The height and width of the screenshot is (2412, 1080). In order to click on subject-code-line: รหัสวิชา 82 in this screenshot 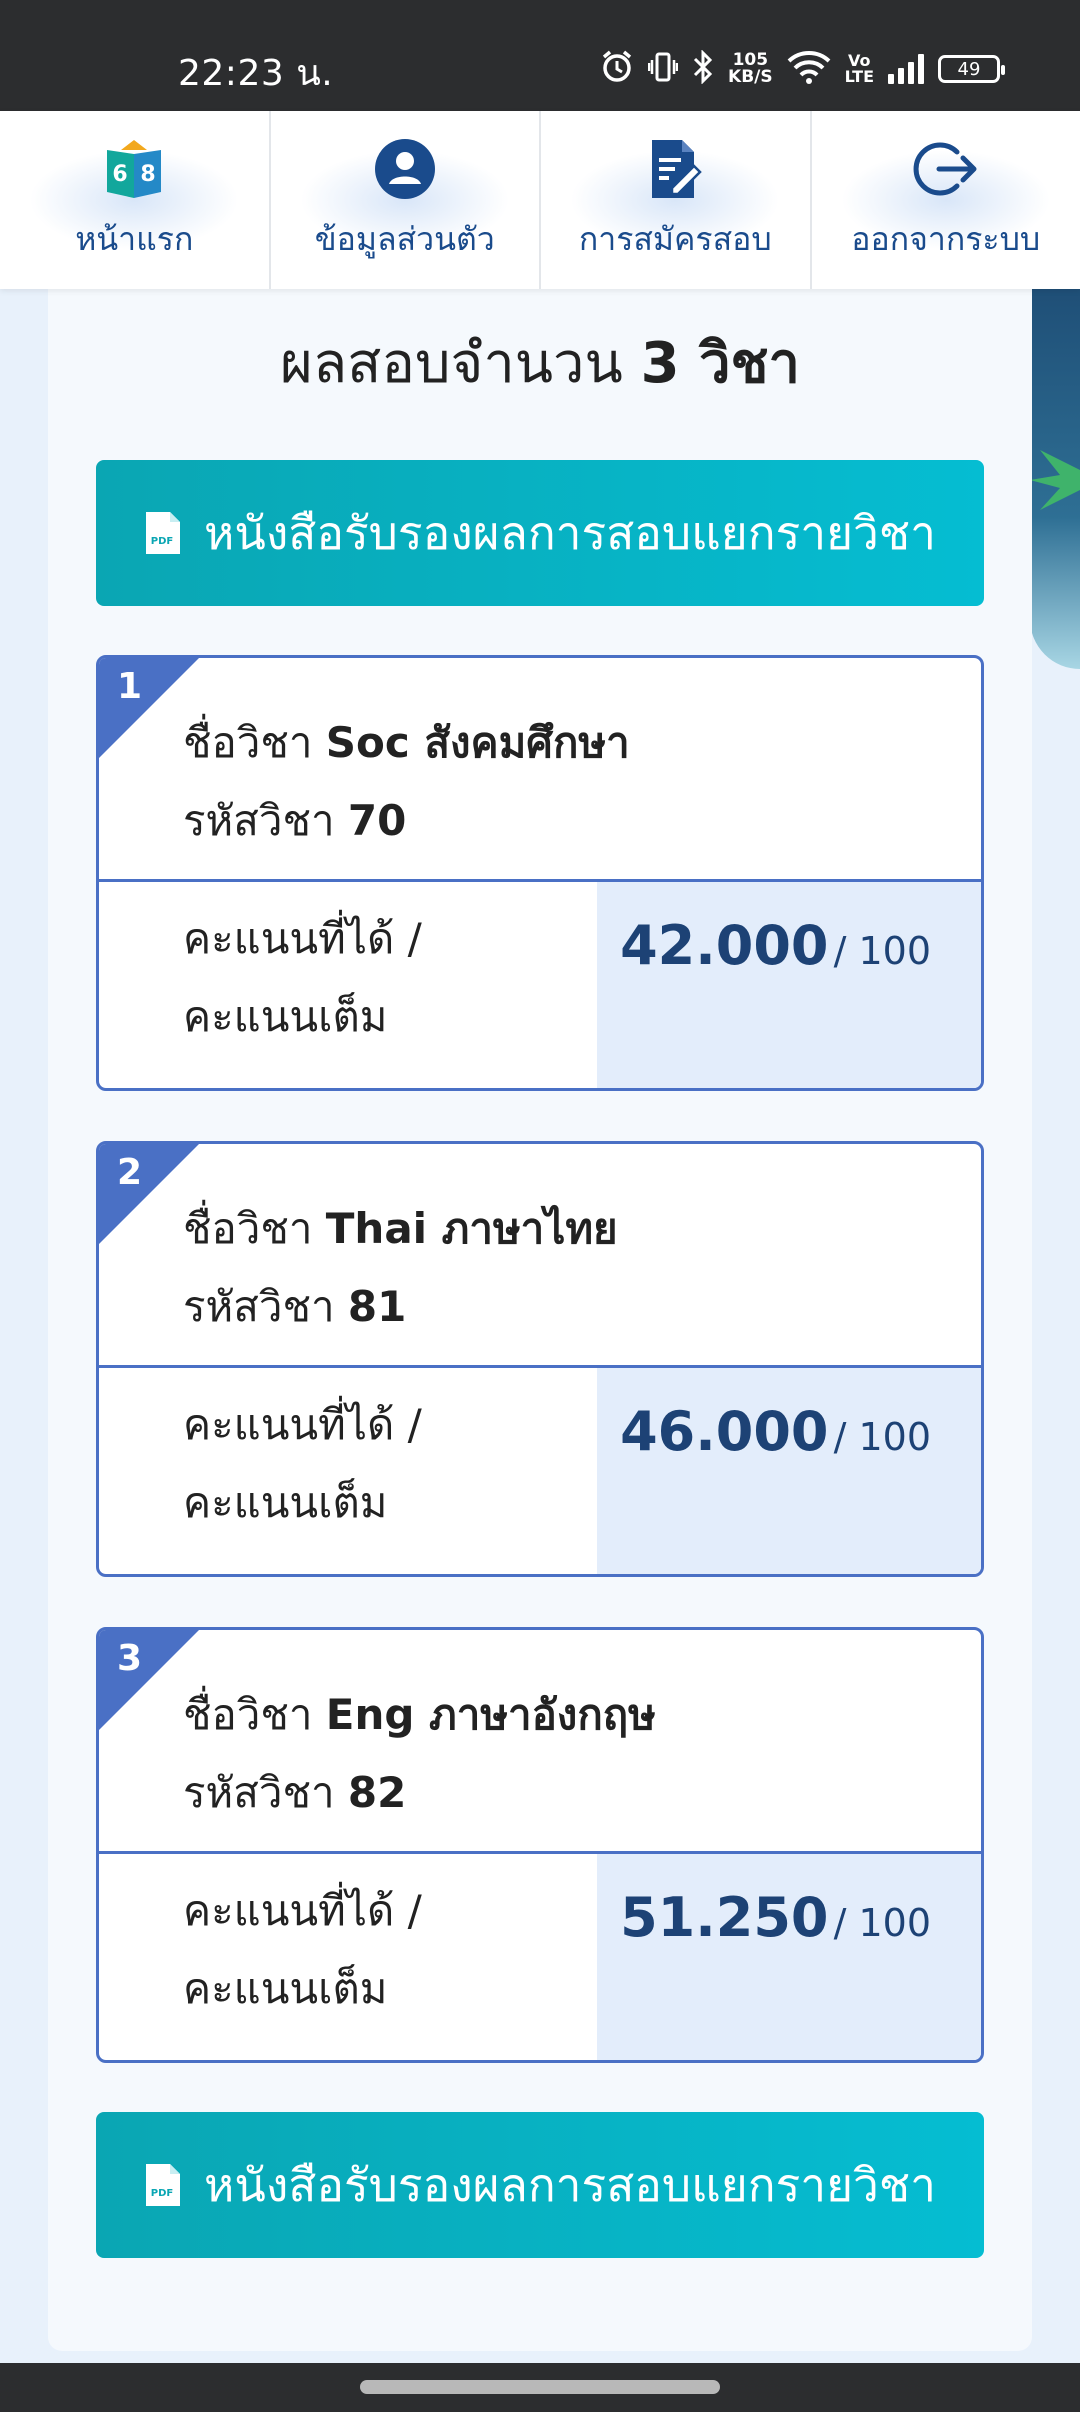, I will do `click(294, 1793)`.